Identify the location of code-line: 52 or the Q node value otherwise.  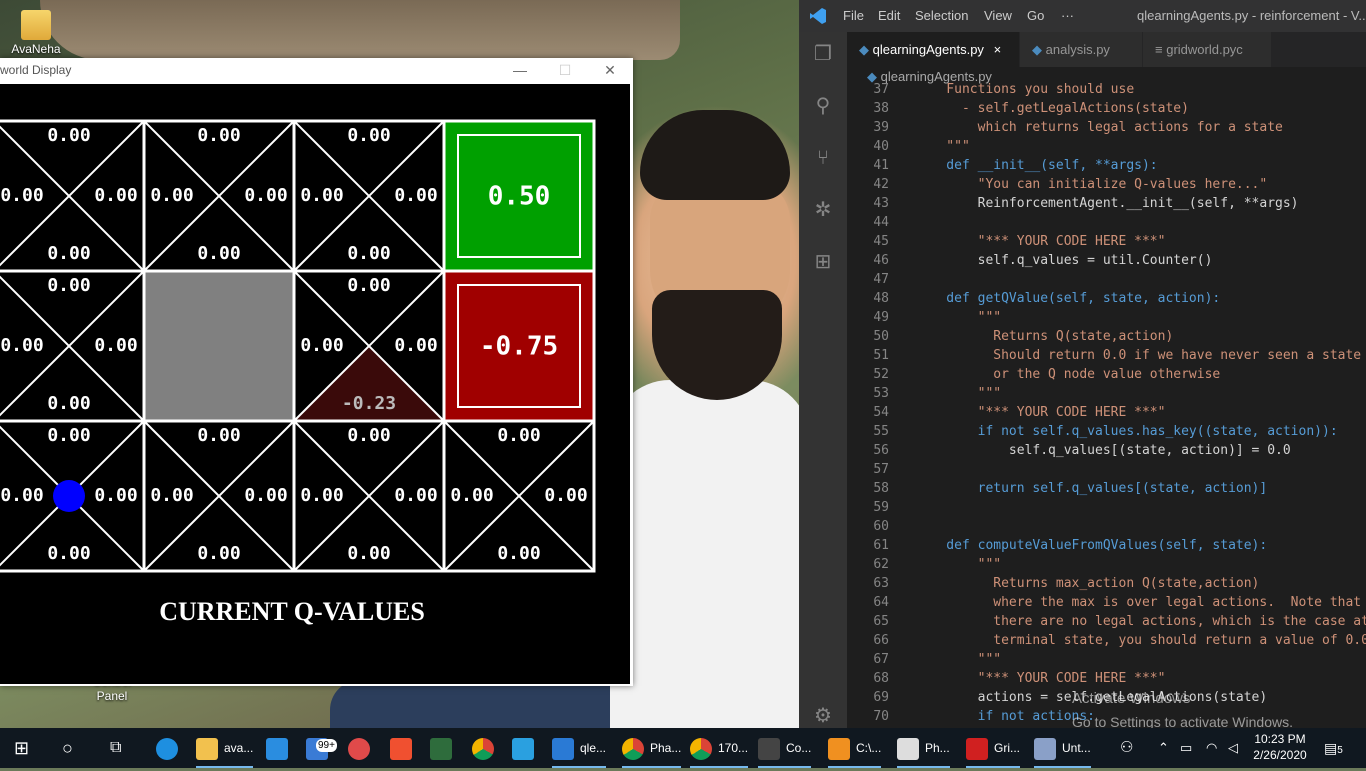
(1106, 374).